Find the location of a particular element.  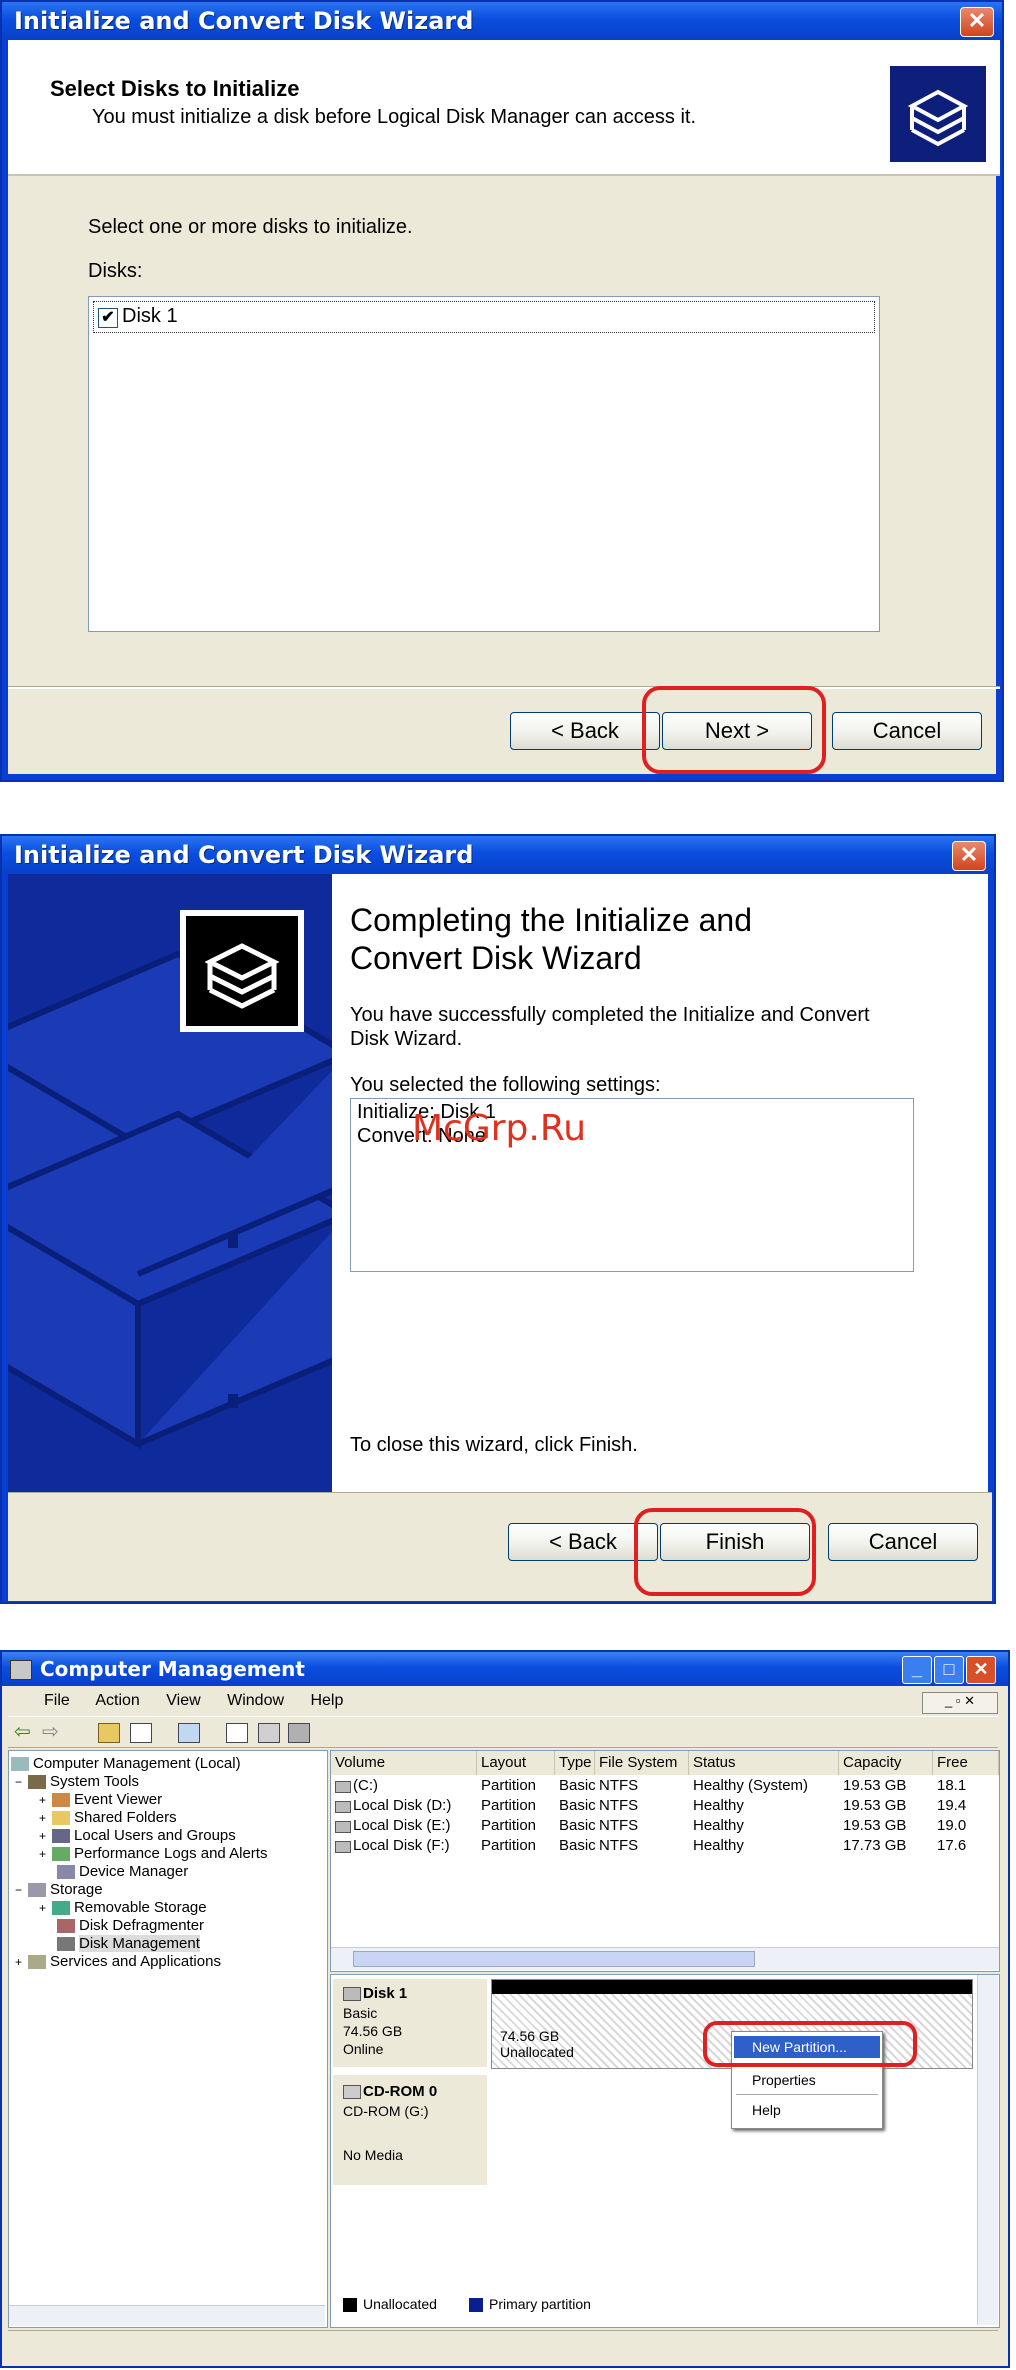

minimize-button: _ is located at coordinates (917, 1670).